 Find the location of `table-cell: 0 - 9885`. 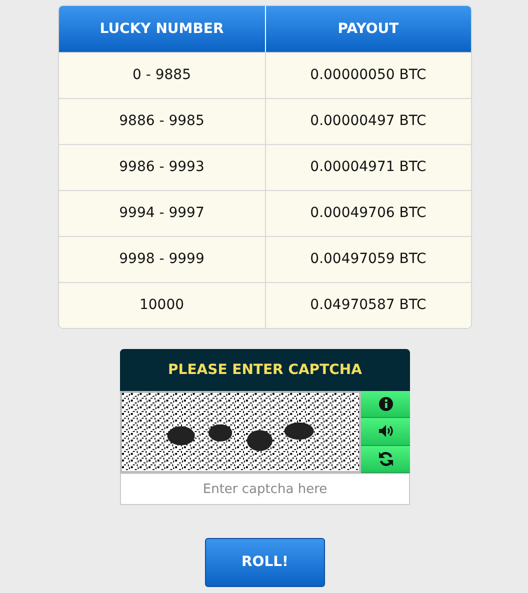

table-cell: 0 - 9885 is located at coordinates (161, 75).